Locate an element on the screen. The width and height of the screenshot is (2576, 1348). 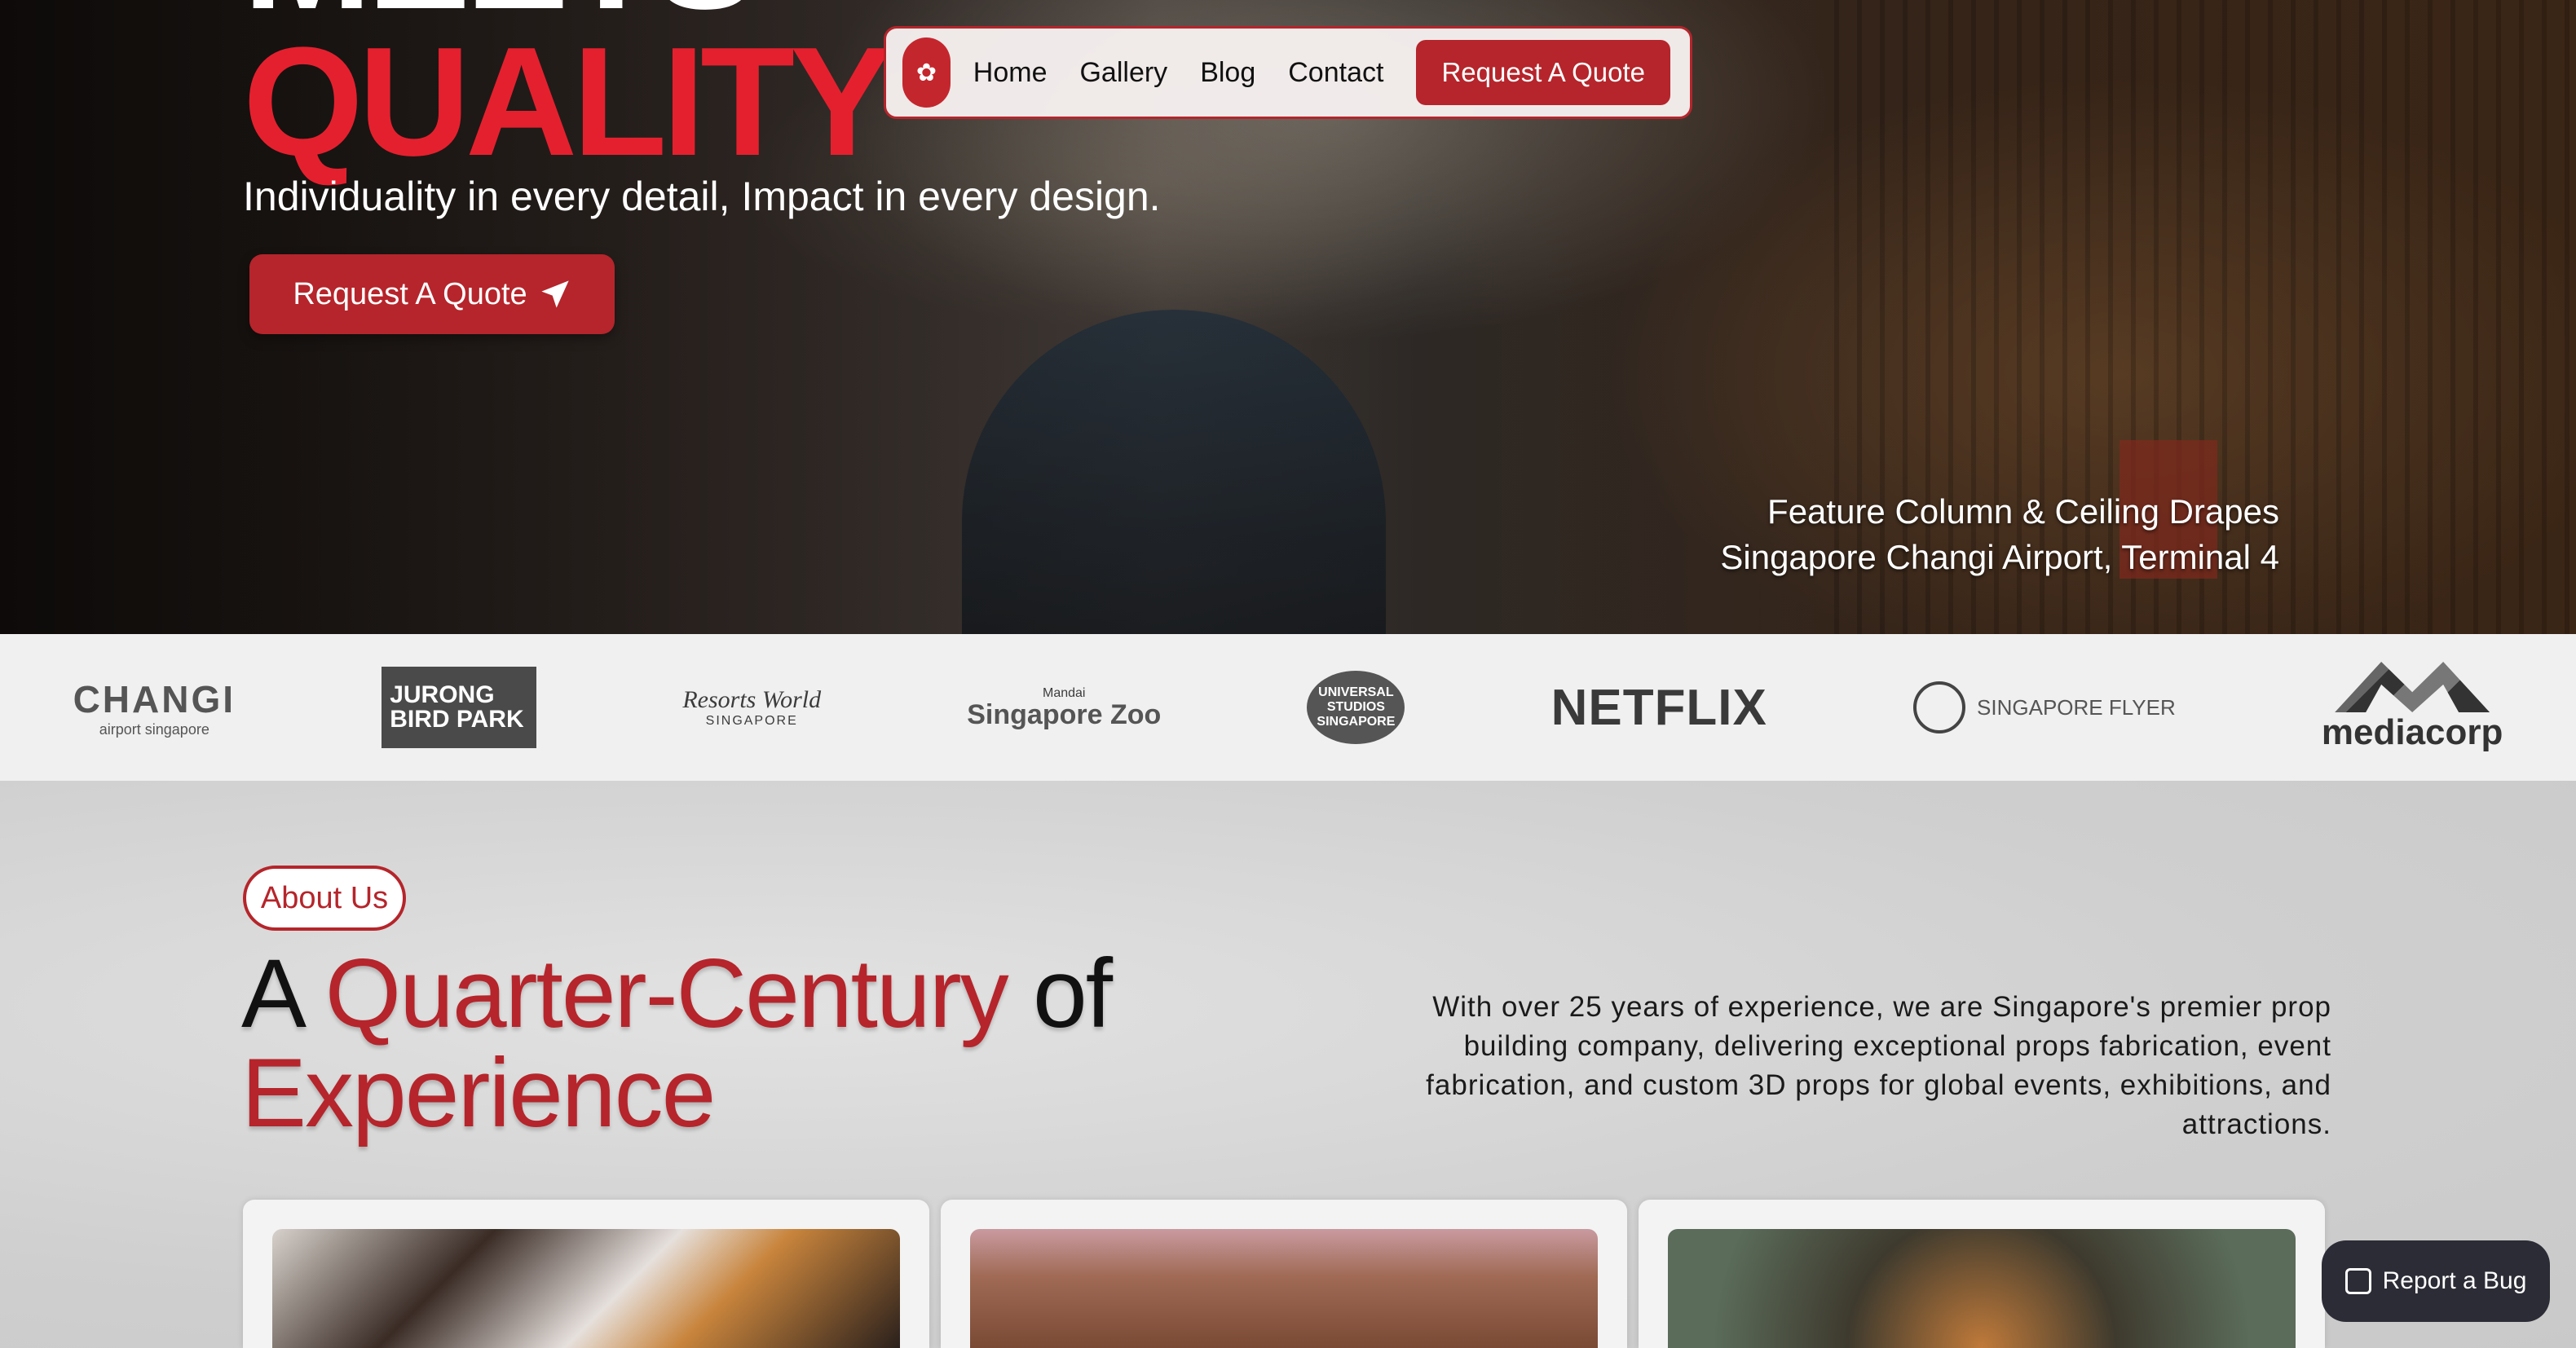
rws-name: Resorts World is located at coordinates (752, 699).